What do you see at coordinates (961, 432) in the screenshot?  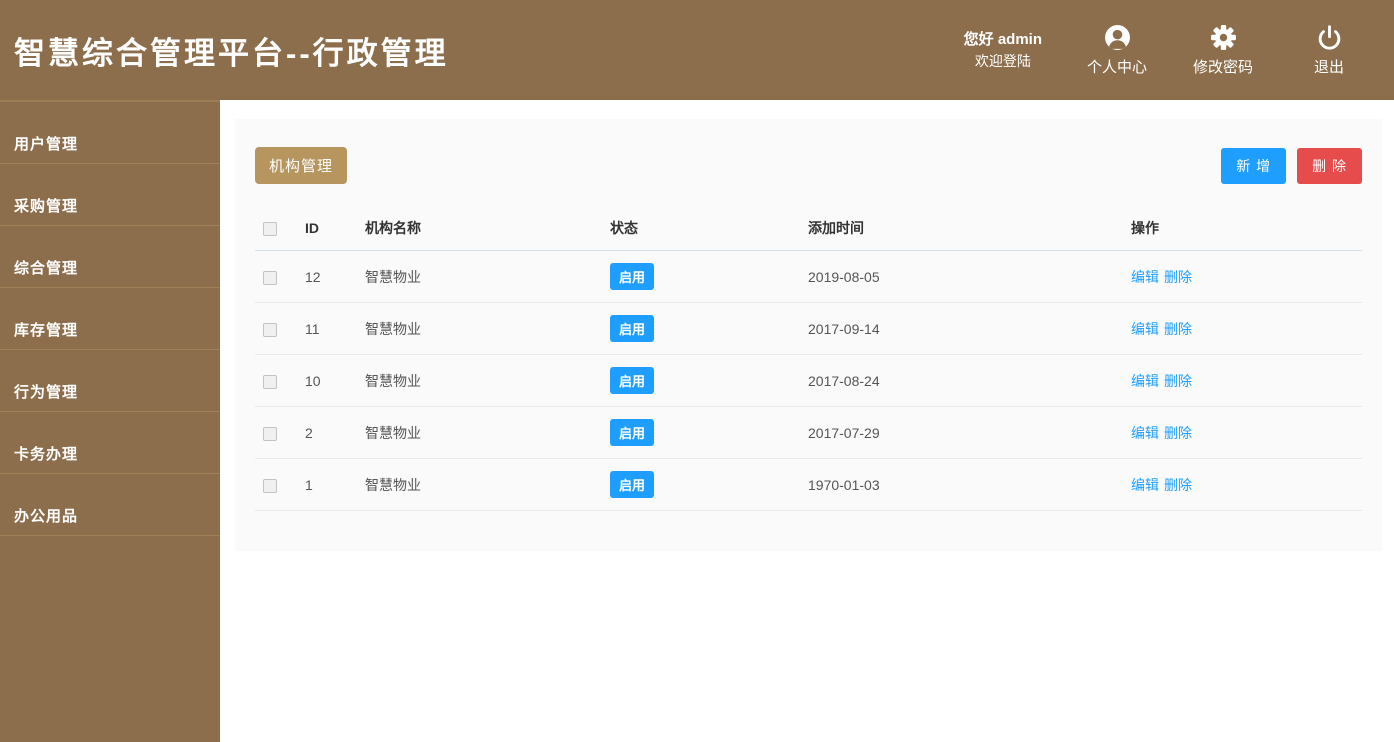 I see `cell-added-time: 2017-07-29` at bounding box center [961, 432].